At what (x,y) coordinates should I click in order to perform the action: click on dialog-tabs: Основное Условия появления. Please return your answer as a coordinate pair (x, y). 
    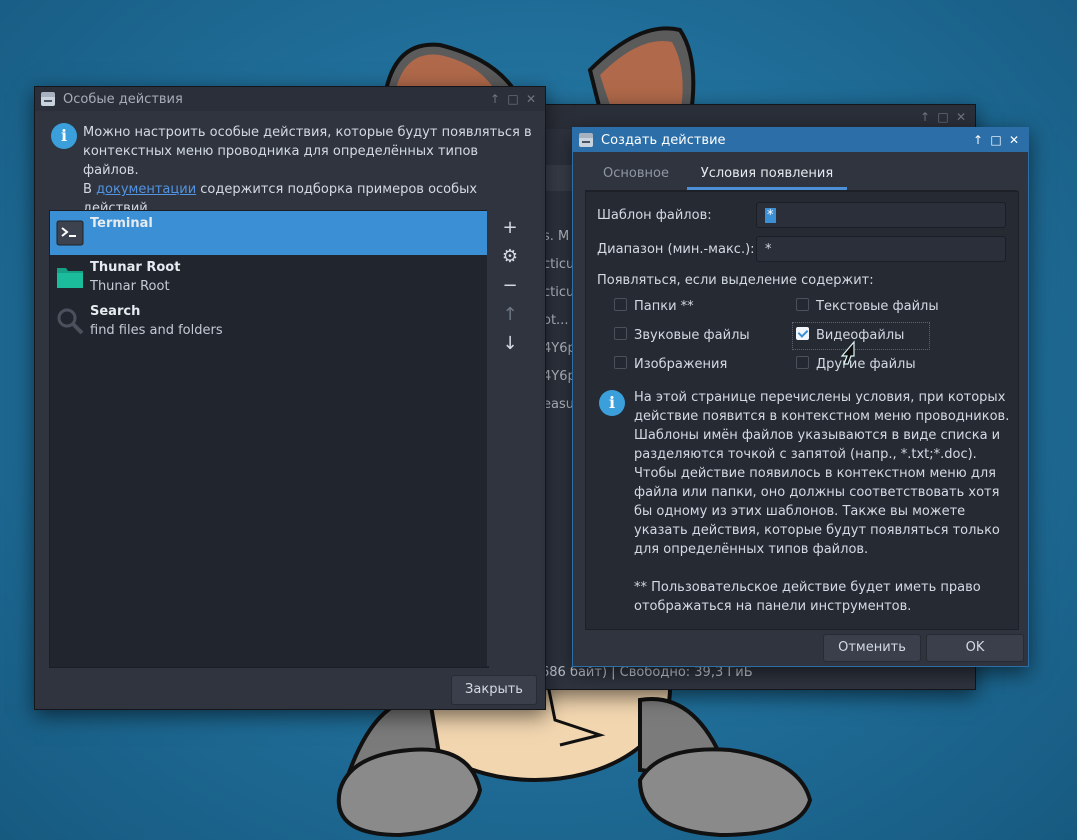
    Looking at the image, I should click on (801, 176).